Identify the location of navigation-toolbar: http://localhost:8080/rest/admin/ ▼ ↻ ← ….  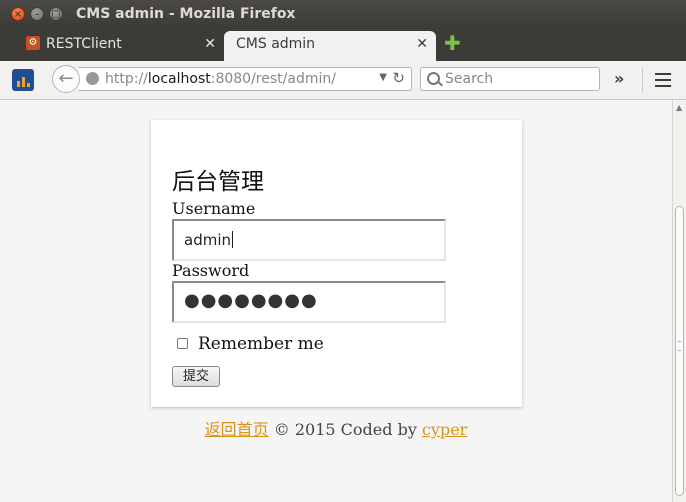
(343, 80).